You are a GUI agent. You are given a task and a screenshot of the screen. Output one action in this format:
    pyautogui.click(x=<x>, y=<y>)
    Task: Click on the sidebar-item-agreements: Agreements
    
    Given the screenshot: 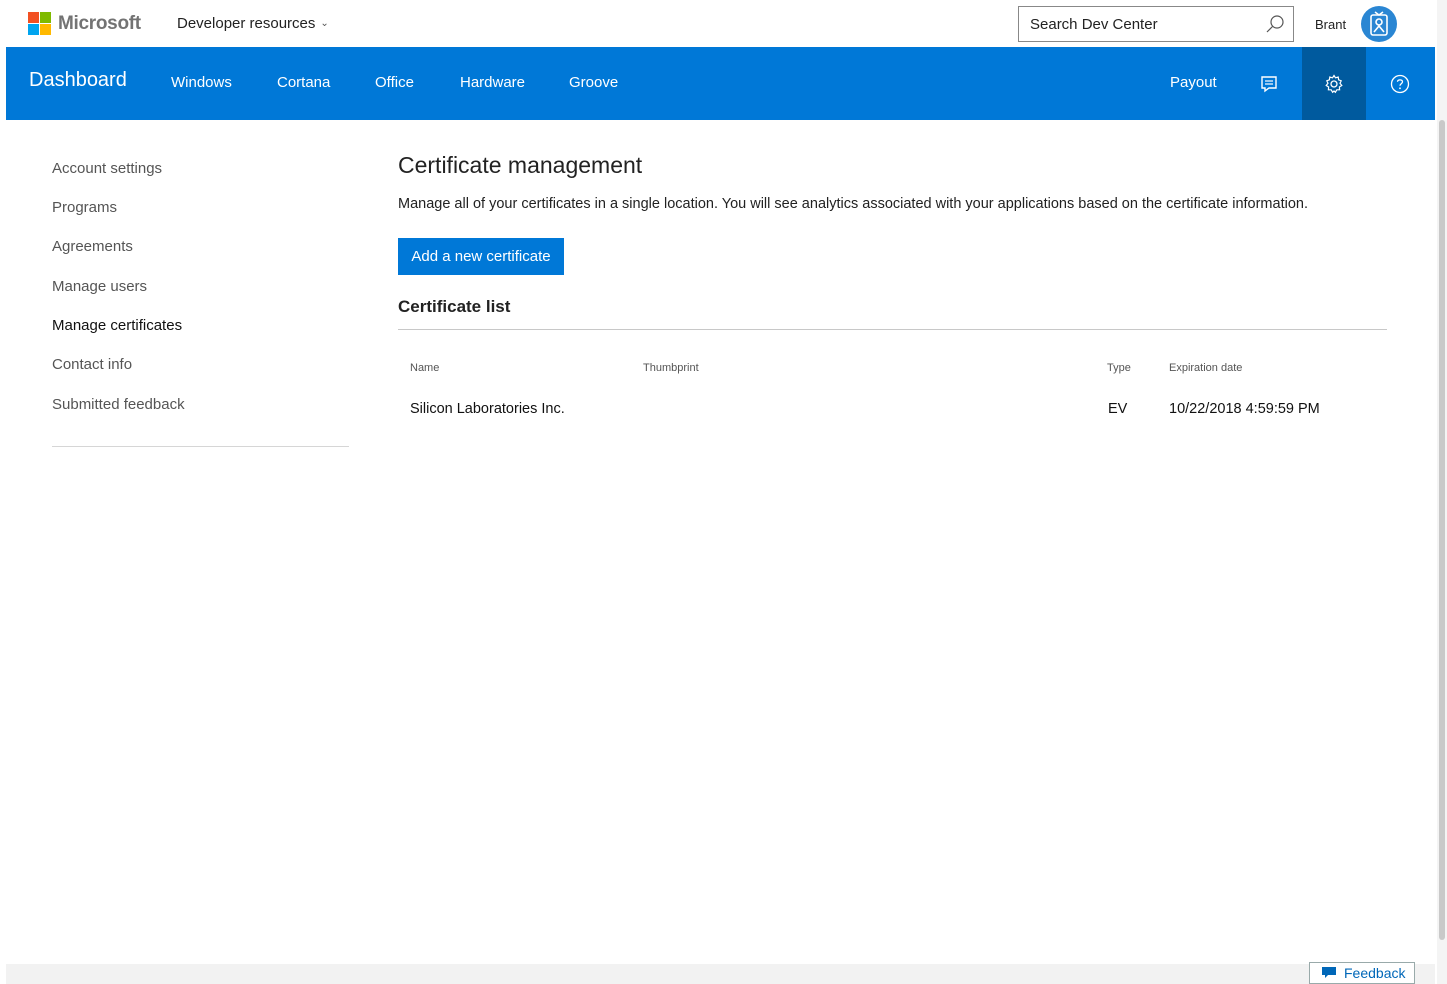 What is the action you would take?
    pyautogui.click(x=92, y=246)
    